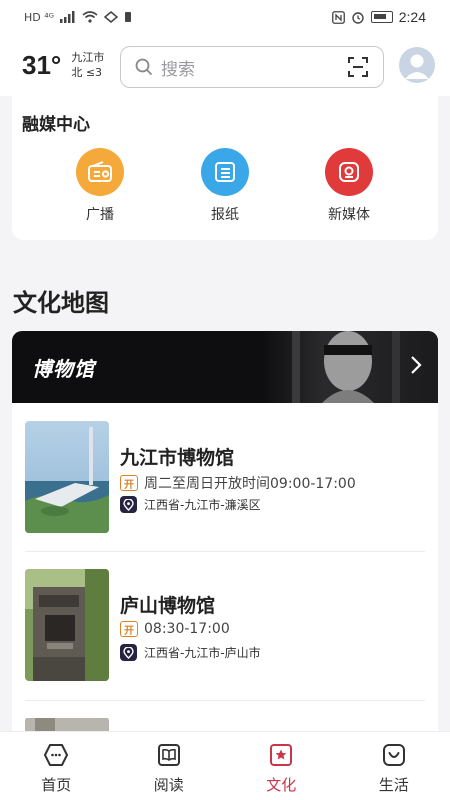 This screenshot has height=800, width=450. I want to click on tab-label: 生活, so click(393, 785).